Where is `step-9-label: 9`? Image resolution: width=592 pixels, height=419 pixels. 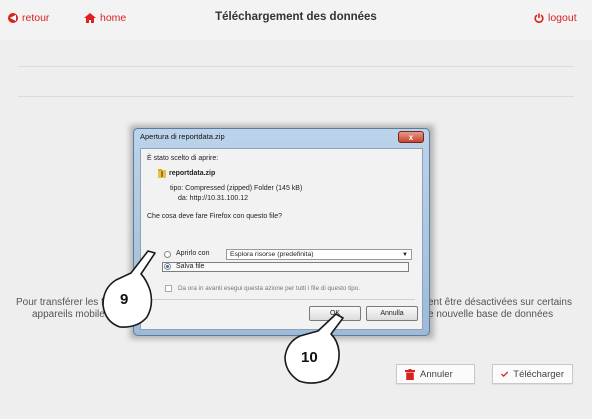 step-9-label: 9 is located at coordinates (124, 299).